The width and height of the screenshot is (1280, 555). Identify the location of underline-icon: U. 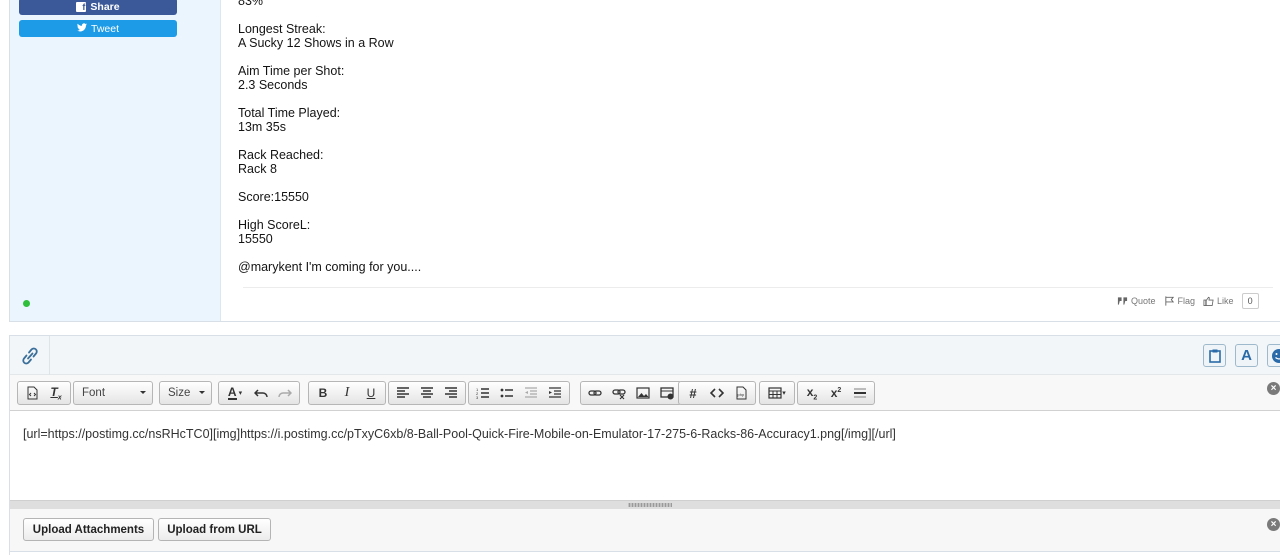
(371, 393).